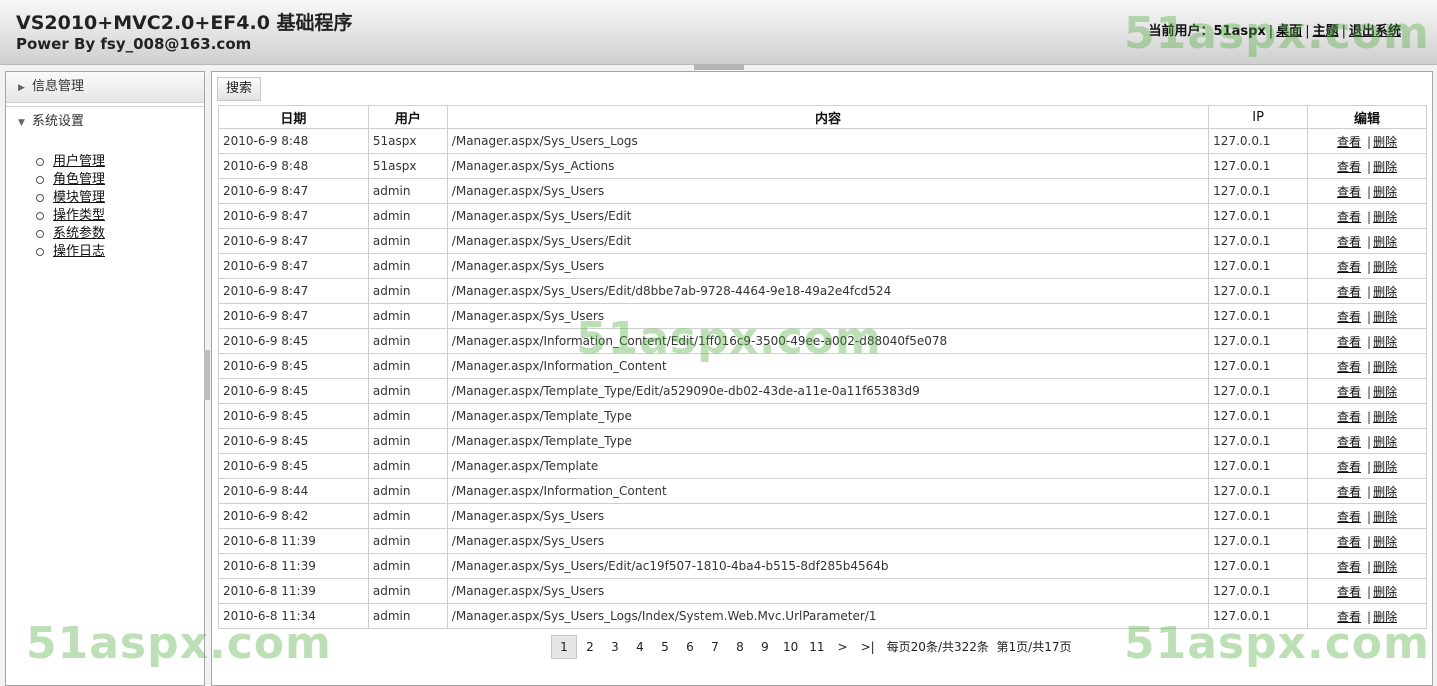  What do you see at coordinates (843, 647) in the screenshot?
I see `page-next: >` at bounding box center [843, 647].